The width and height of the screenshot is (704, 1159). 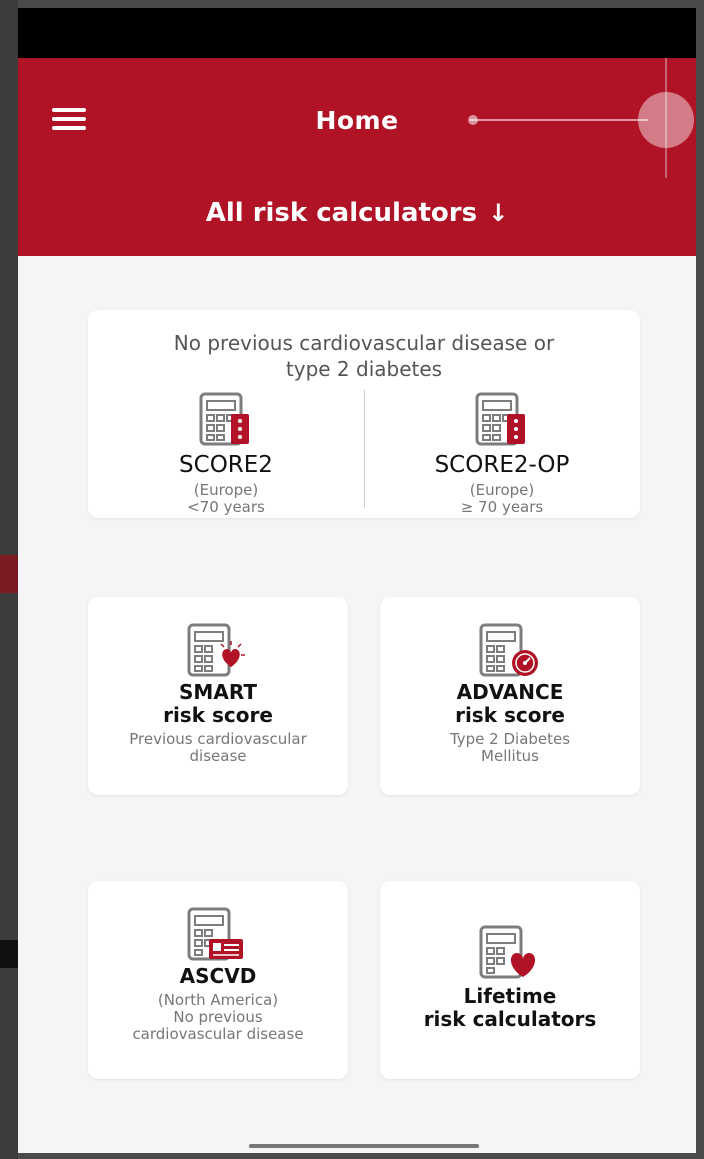 I want to click on all-risk-calculators-dropdown: All risk calculators ↓, so click(x=357, y=217).